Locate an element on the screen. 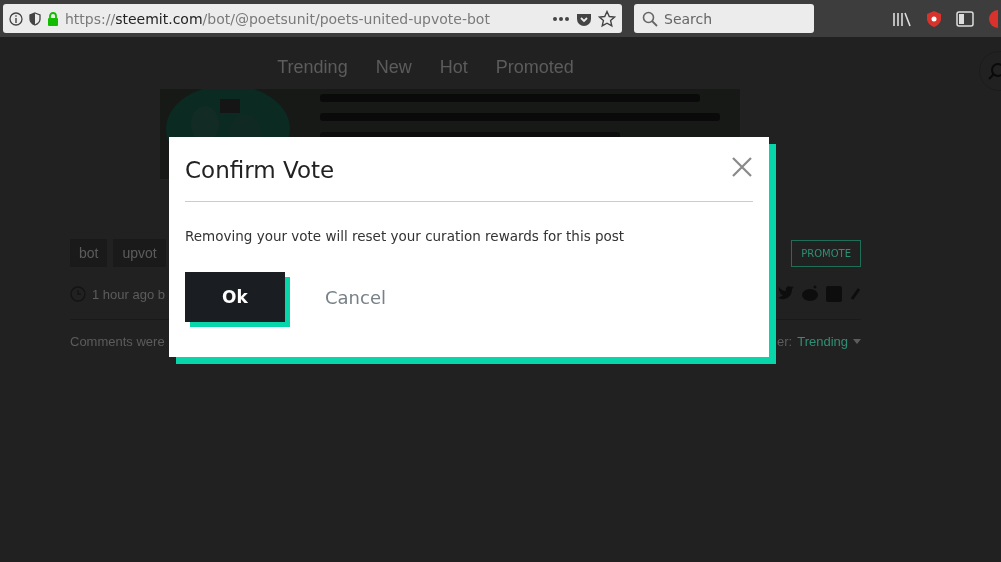  sidebar-icon is located at coordinates (965, 18).